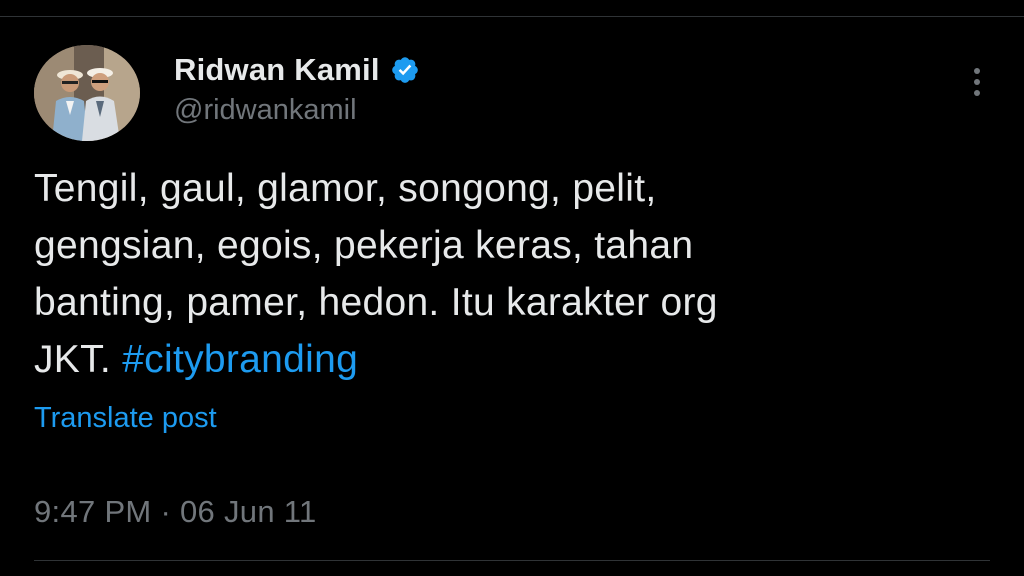 The width and height of the screenshot is (1024, 576). I want to click on top-divider, so click(512, 16).